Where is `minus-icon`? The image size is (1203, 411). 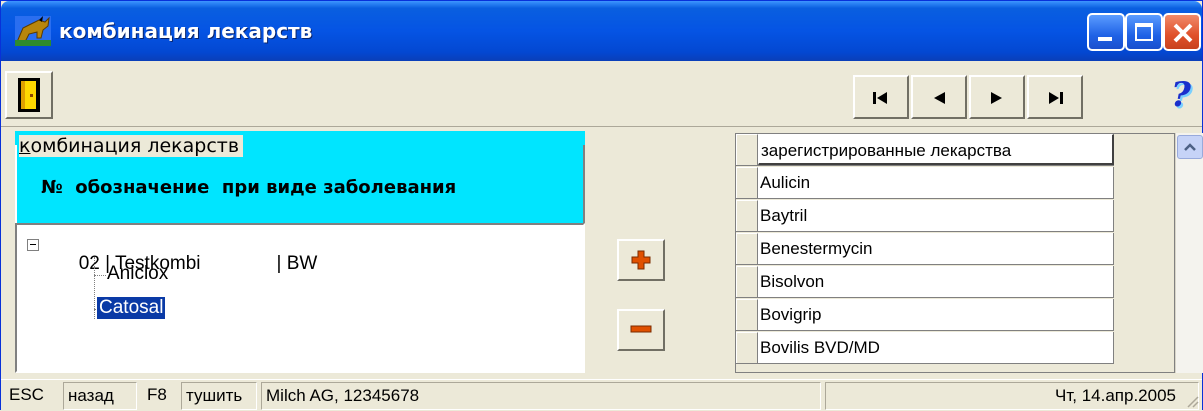
minus-icon is located at coordinates (641, 329).